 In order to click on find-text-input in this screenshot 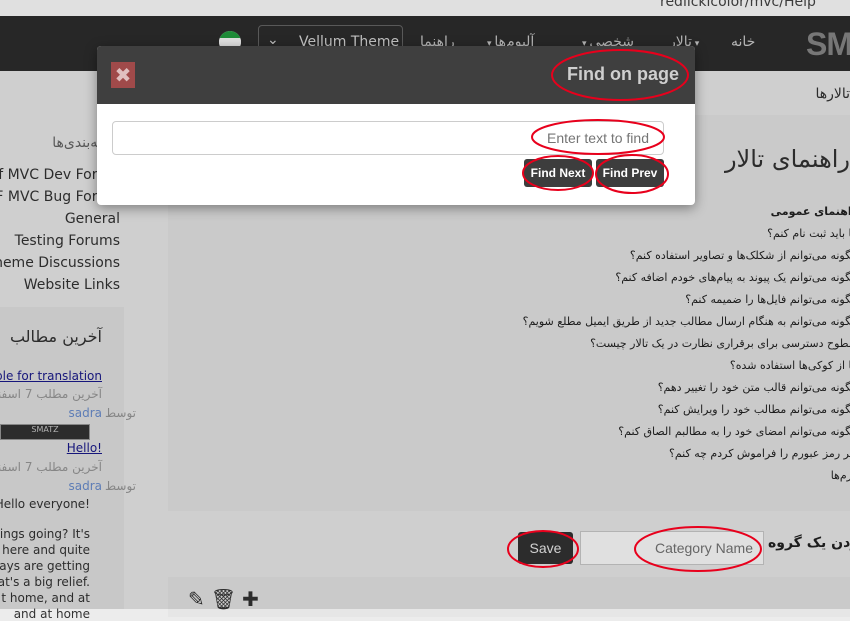, I will do `click(388, 138)`.